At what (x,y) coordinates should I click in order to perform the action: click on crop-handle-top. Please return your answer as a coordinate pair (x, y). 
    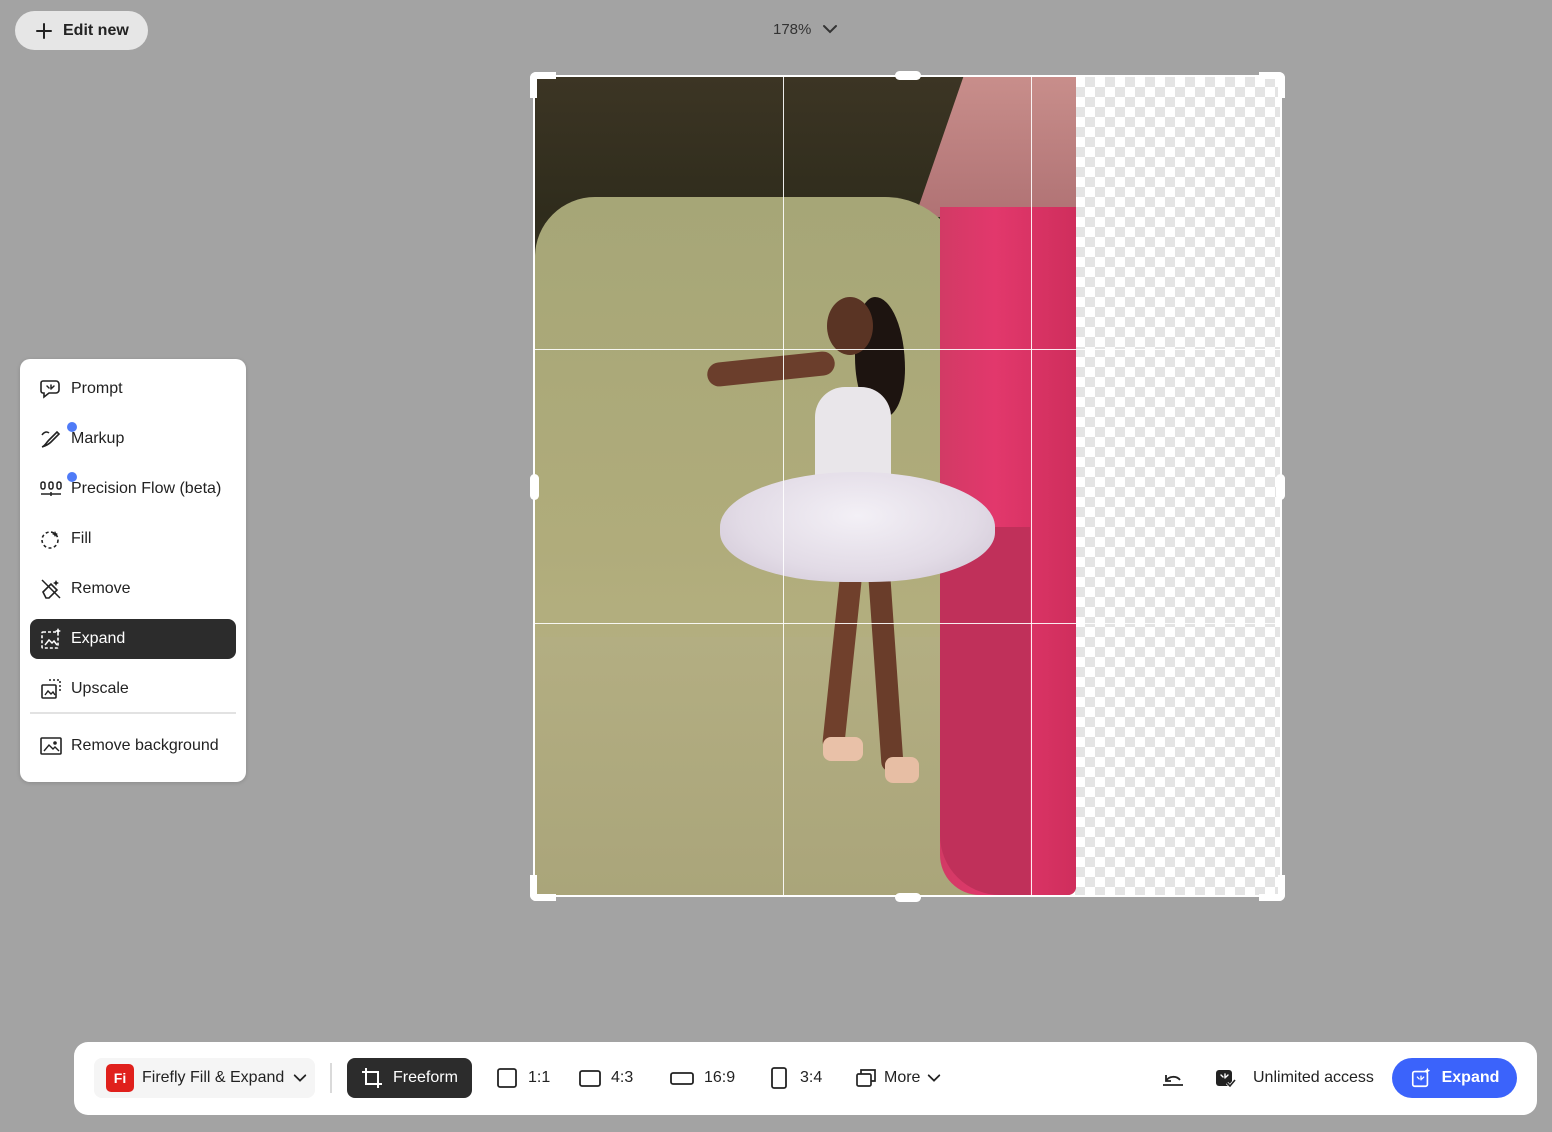
    Looking at the image, I should click on (908, 75).